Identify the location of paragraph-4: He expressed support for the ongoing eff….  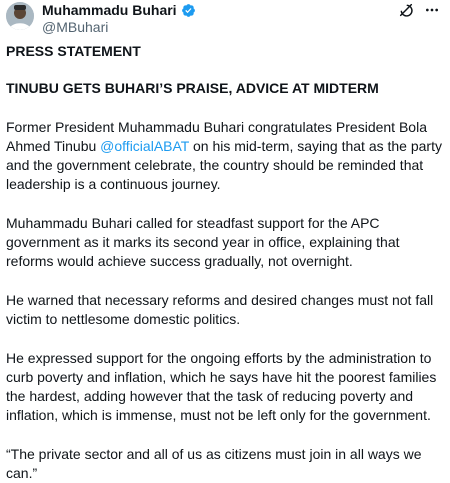
(221, 386).